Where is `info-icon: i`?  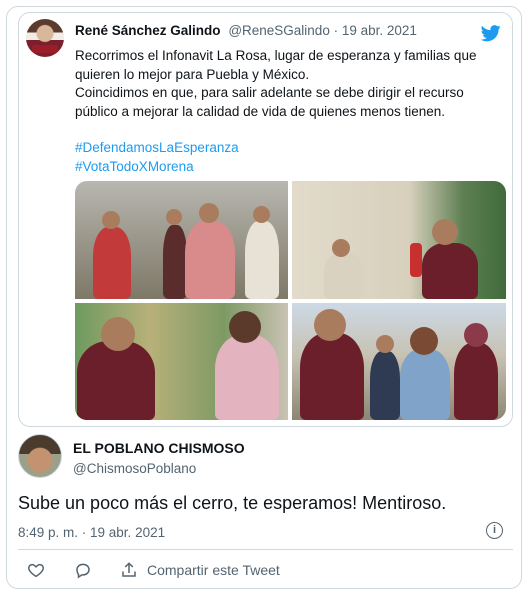 info-icon: i is located at coordinates (494, 530).